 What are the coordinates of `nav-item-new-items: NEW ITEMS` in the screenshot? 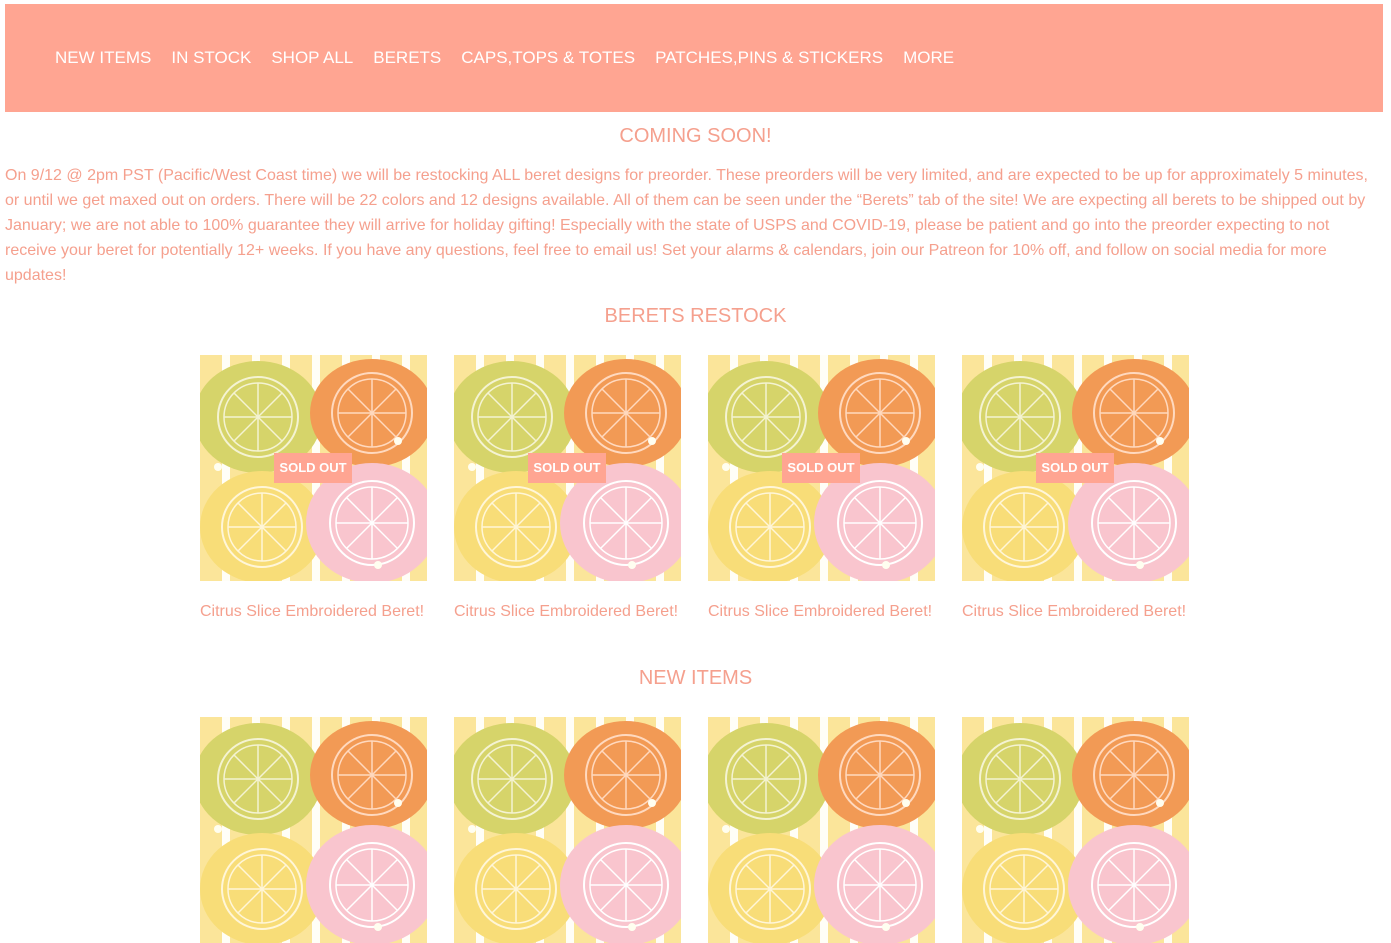 It's located at (103, 58).